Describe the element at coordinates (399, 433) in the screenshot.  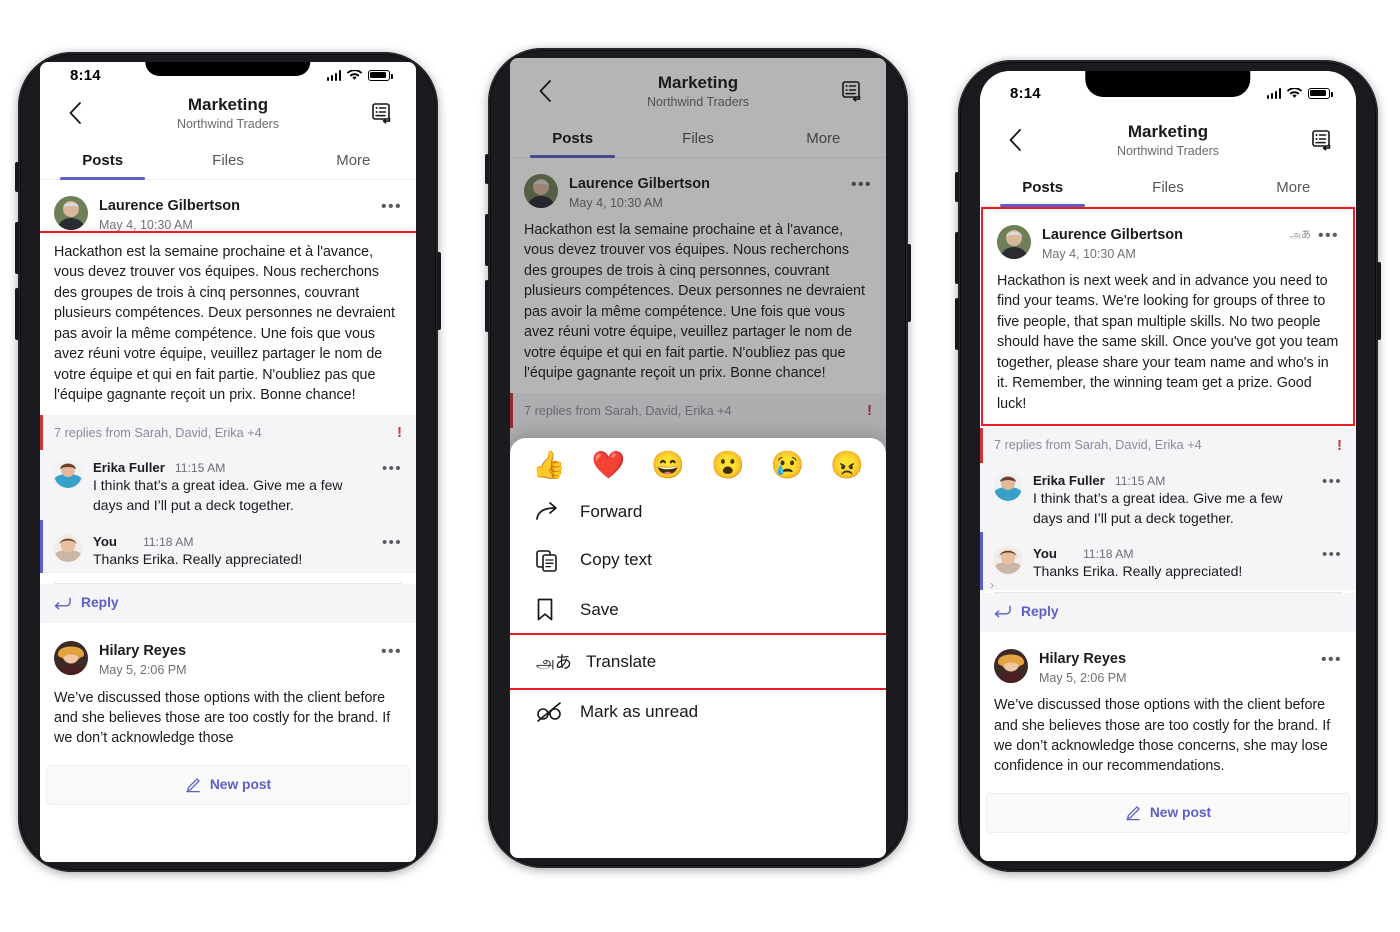
I see `urgent-icon: !` at that location.